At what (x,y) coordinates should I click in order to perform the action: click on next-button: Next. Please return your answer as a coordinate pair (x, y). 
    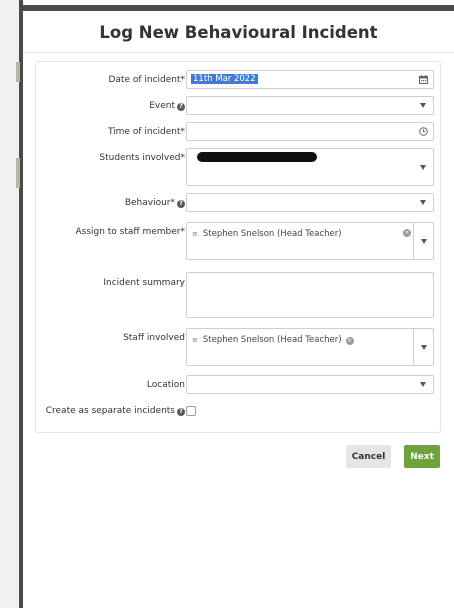
    Looking at the image, I should click on (422, 456).